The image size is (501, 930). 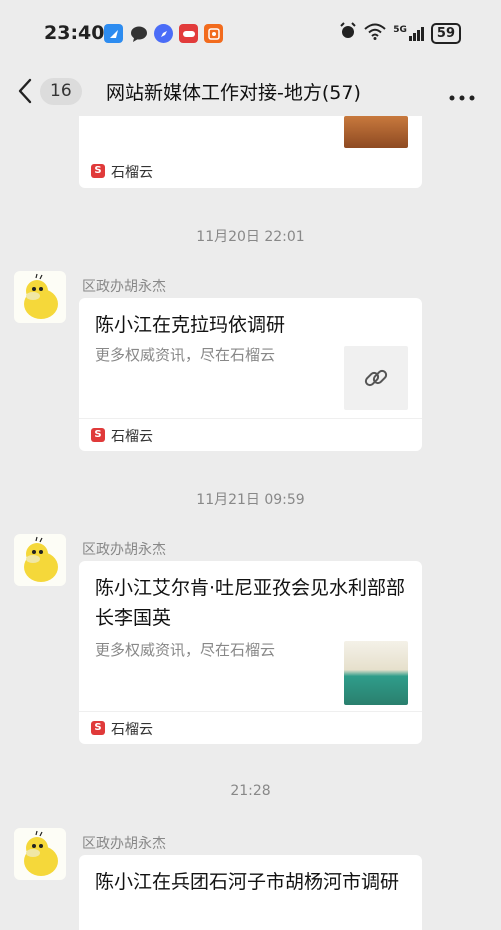 I want to click on chevron-left-icon, so click(x=25, y=93).